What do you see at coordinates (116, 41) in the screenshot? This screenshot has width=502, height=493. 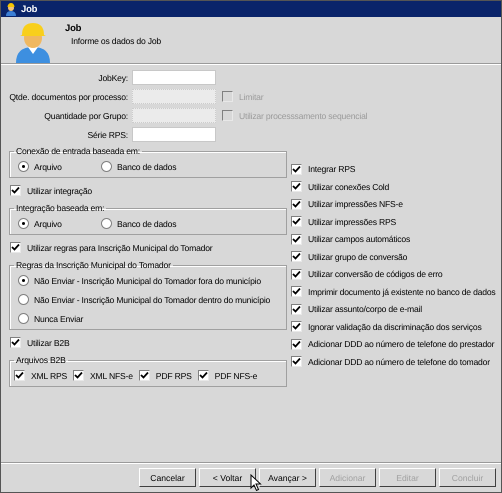 I see `header-subtitle: Informe os dados do Job` at bounding box center [116, 41].